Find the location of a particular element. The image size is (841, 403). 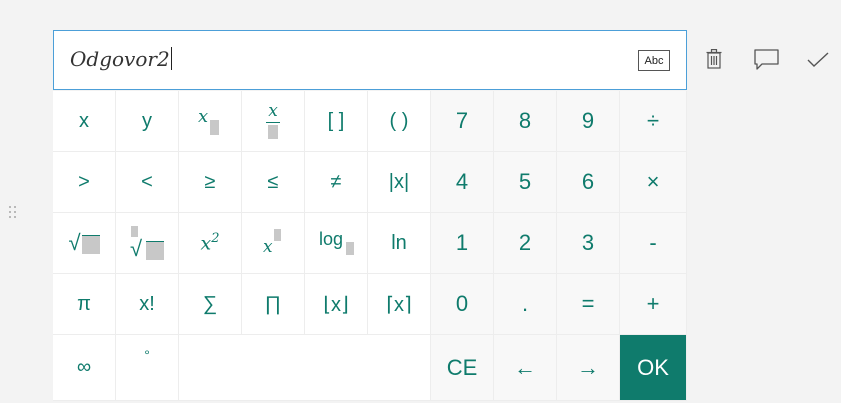

key-decimal: . is located at coordinates (525, 304).